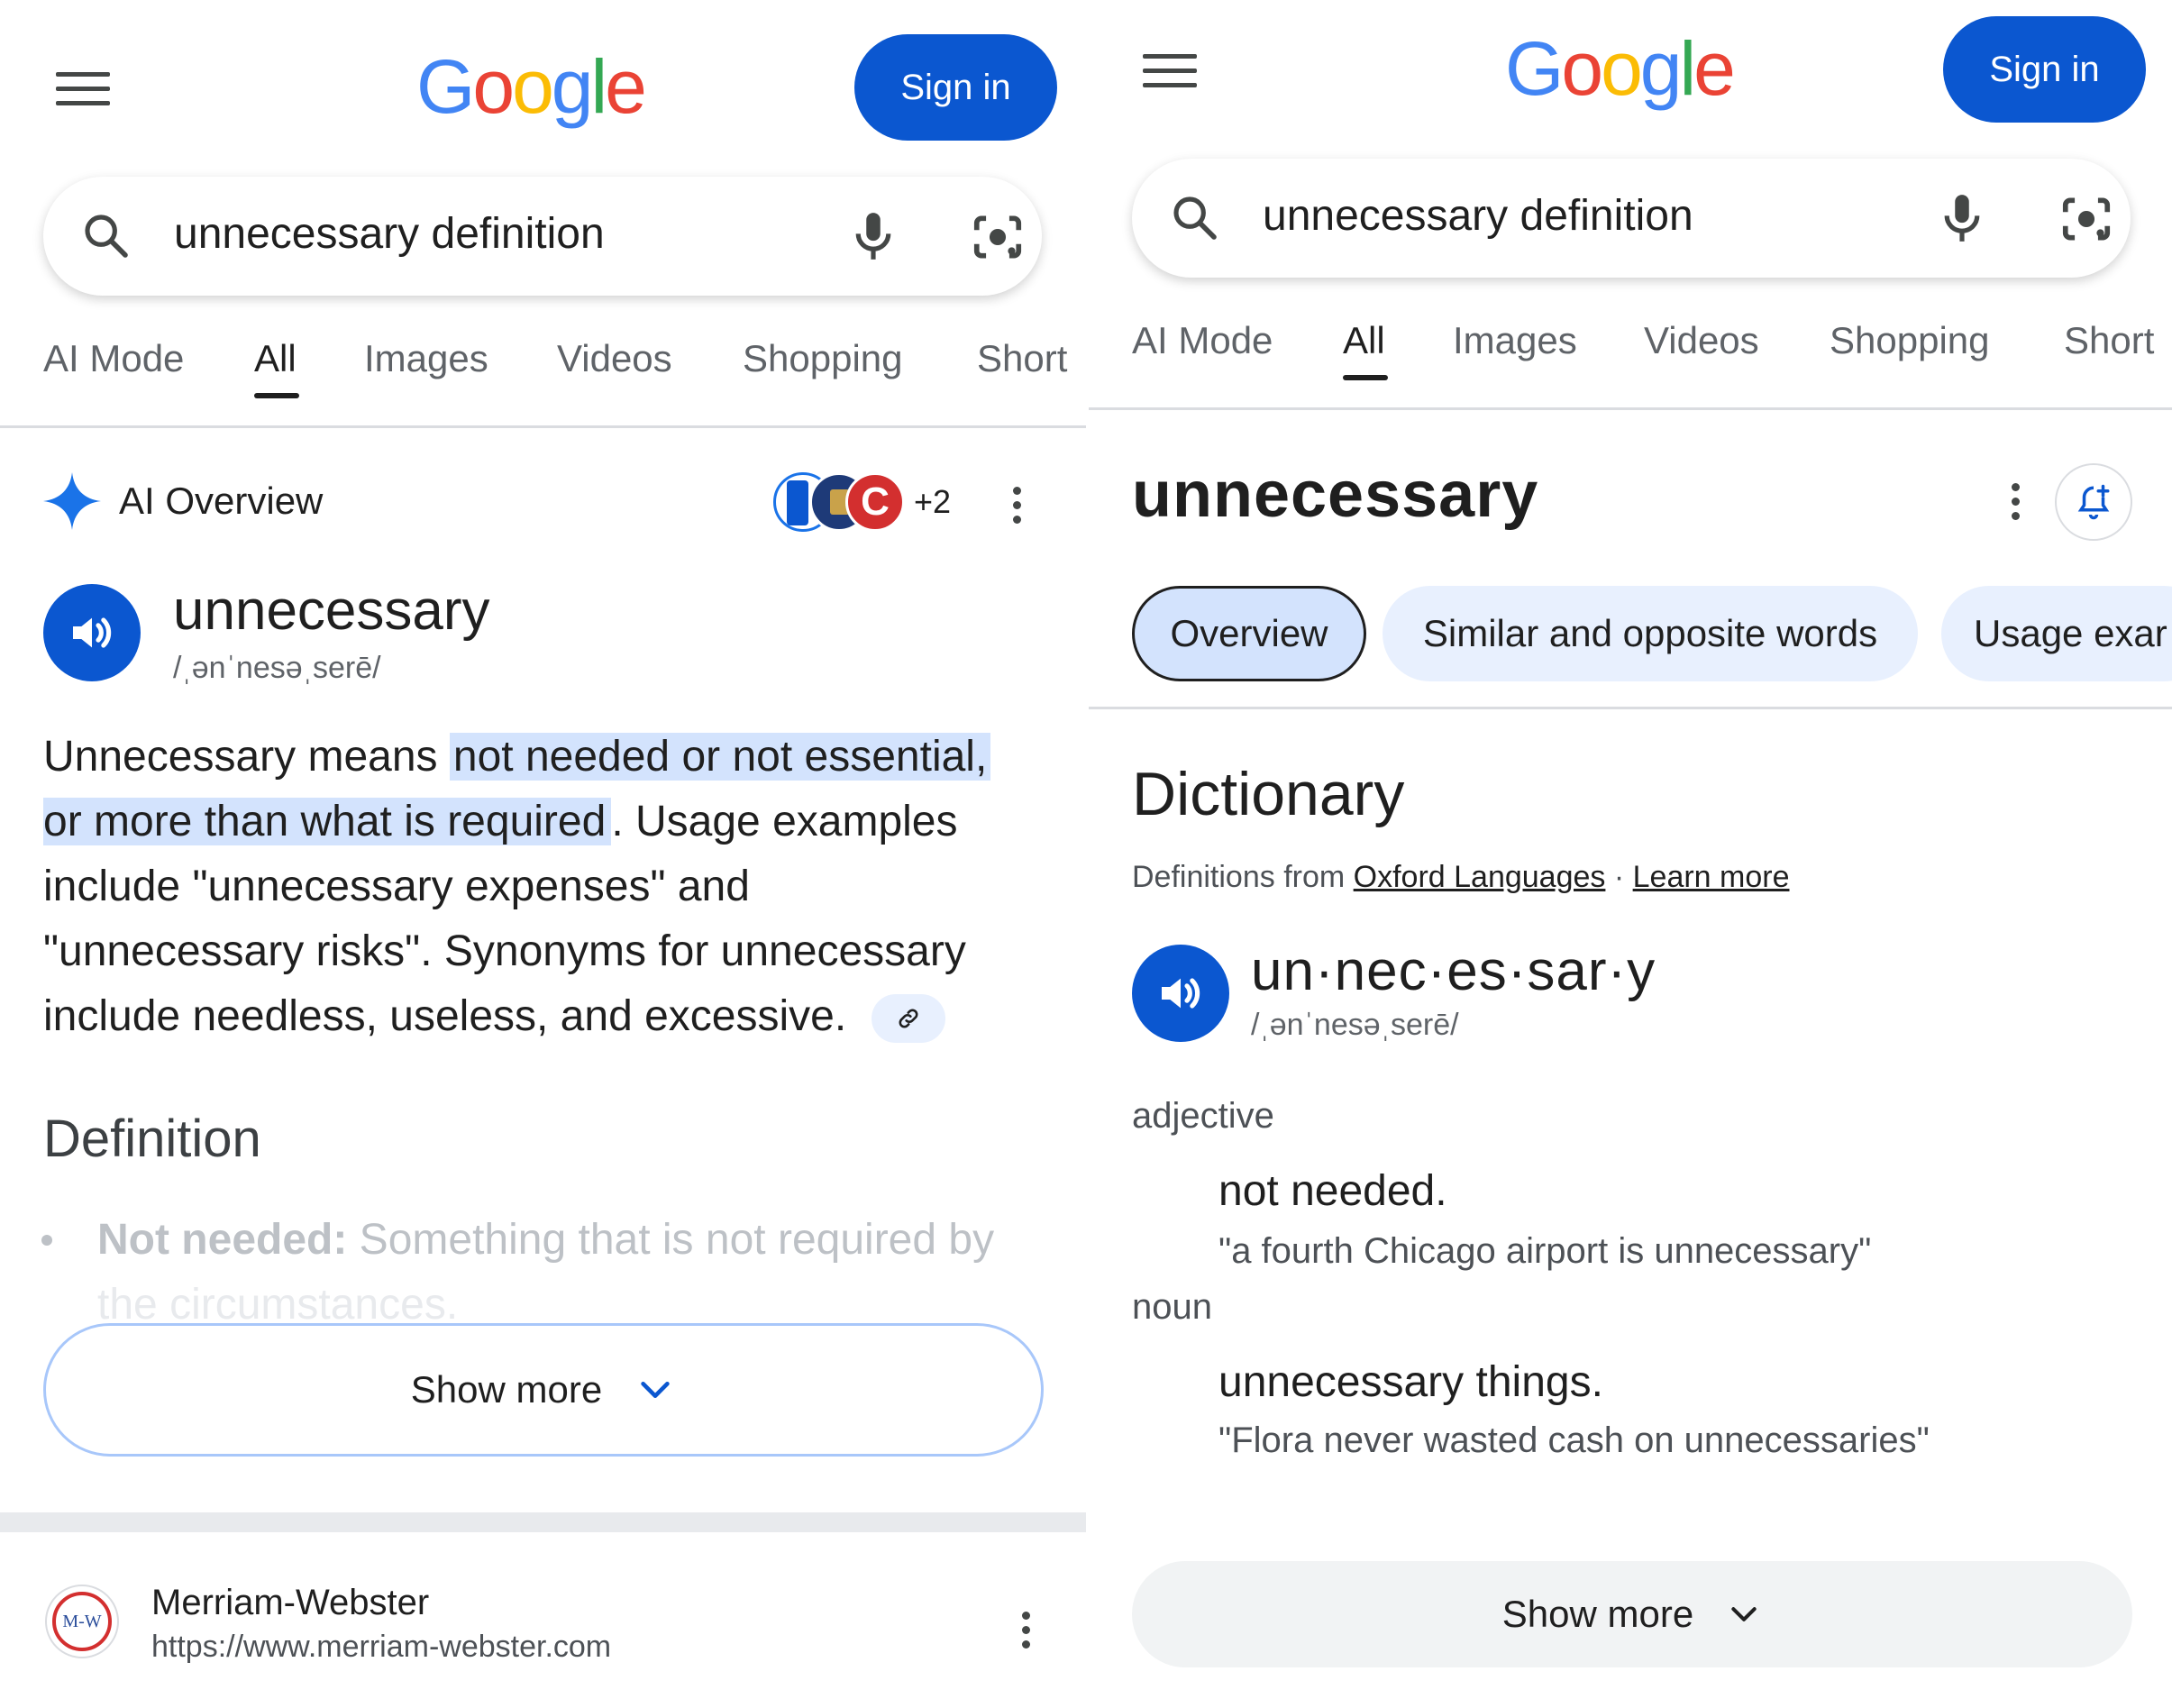 The width and height of the screenshot is (2172, 1708). Describe the element at coordinates (1630, 708) in the screenshot. I see `chips-divider` at that location.